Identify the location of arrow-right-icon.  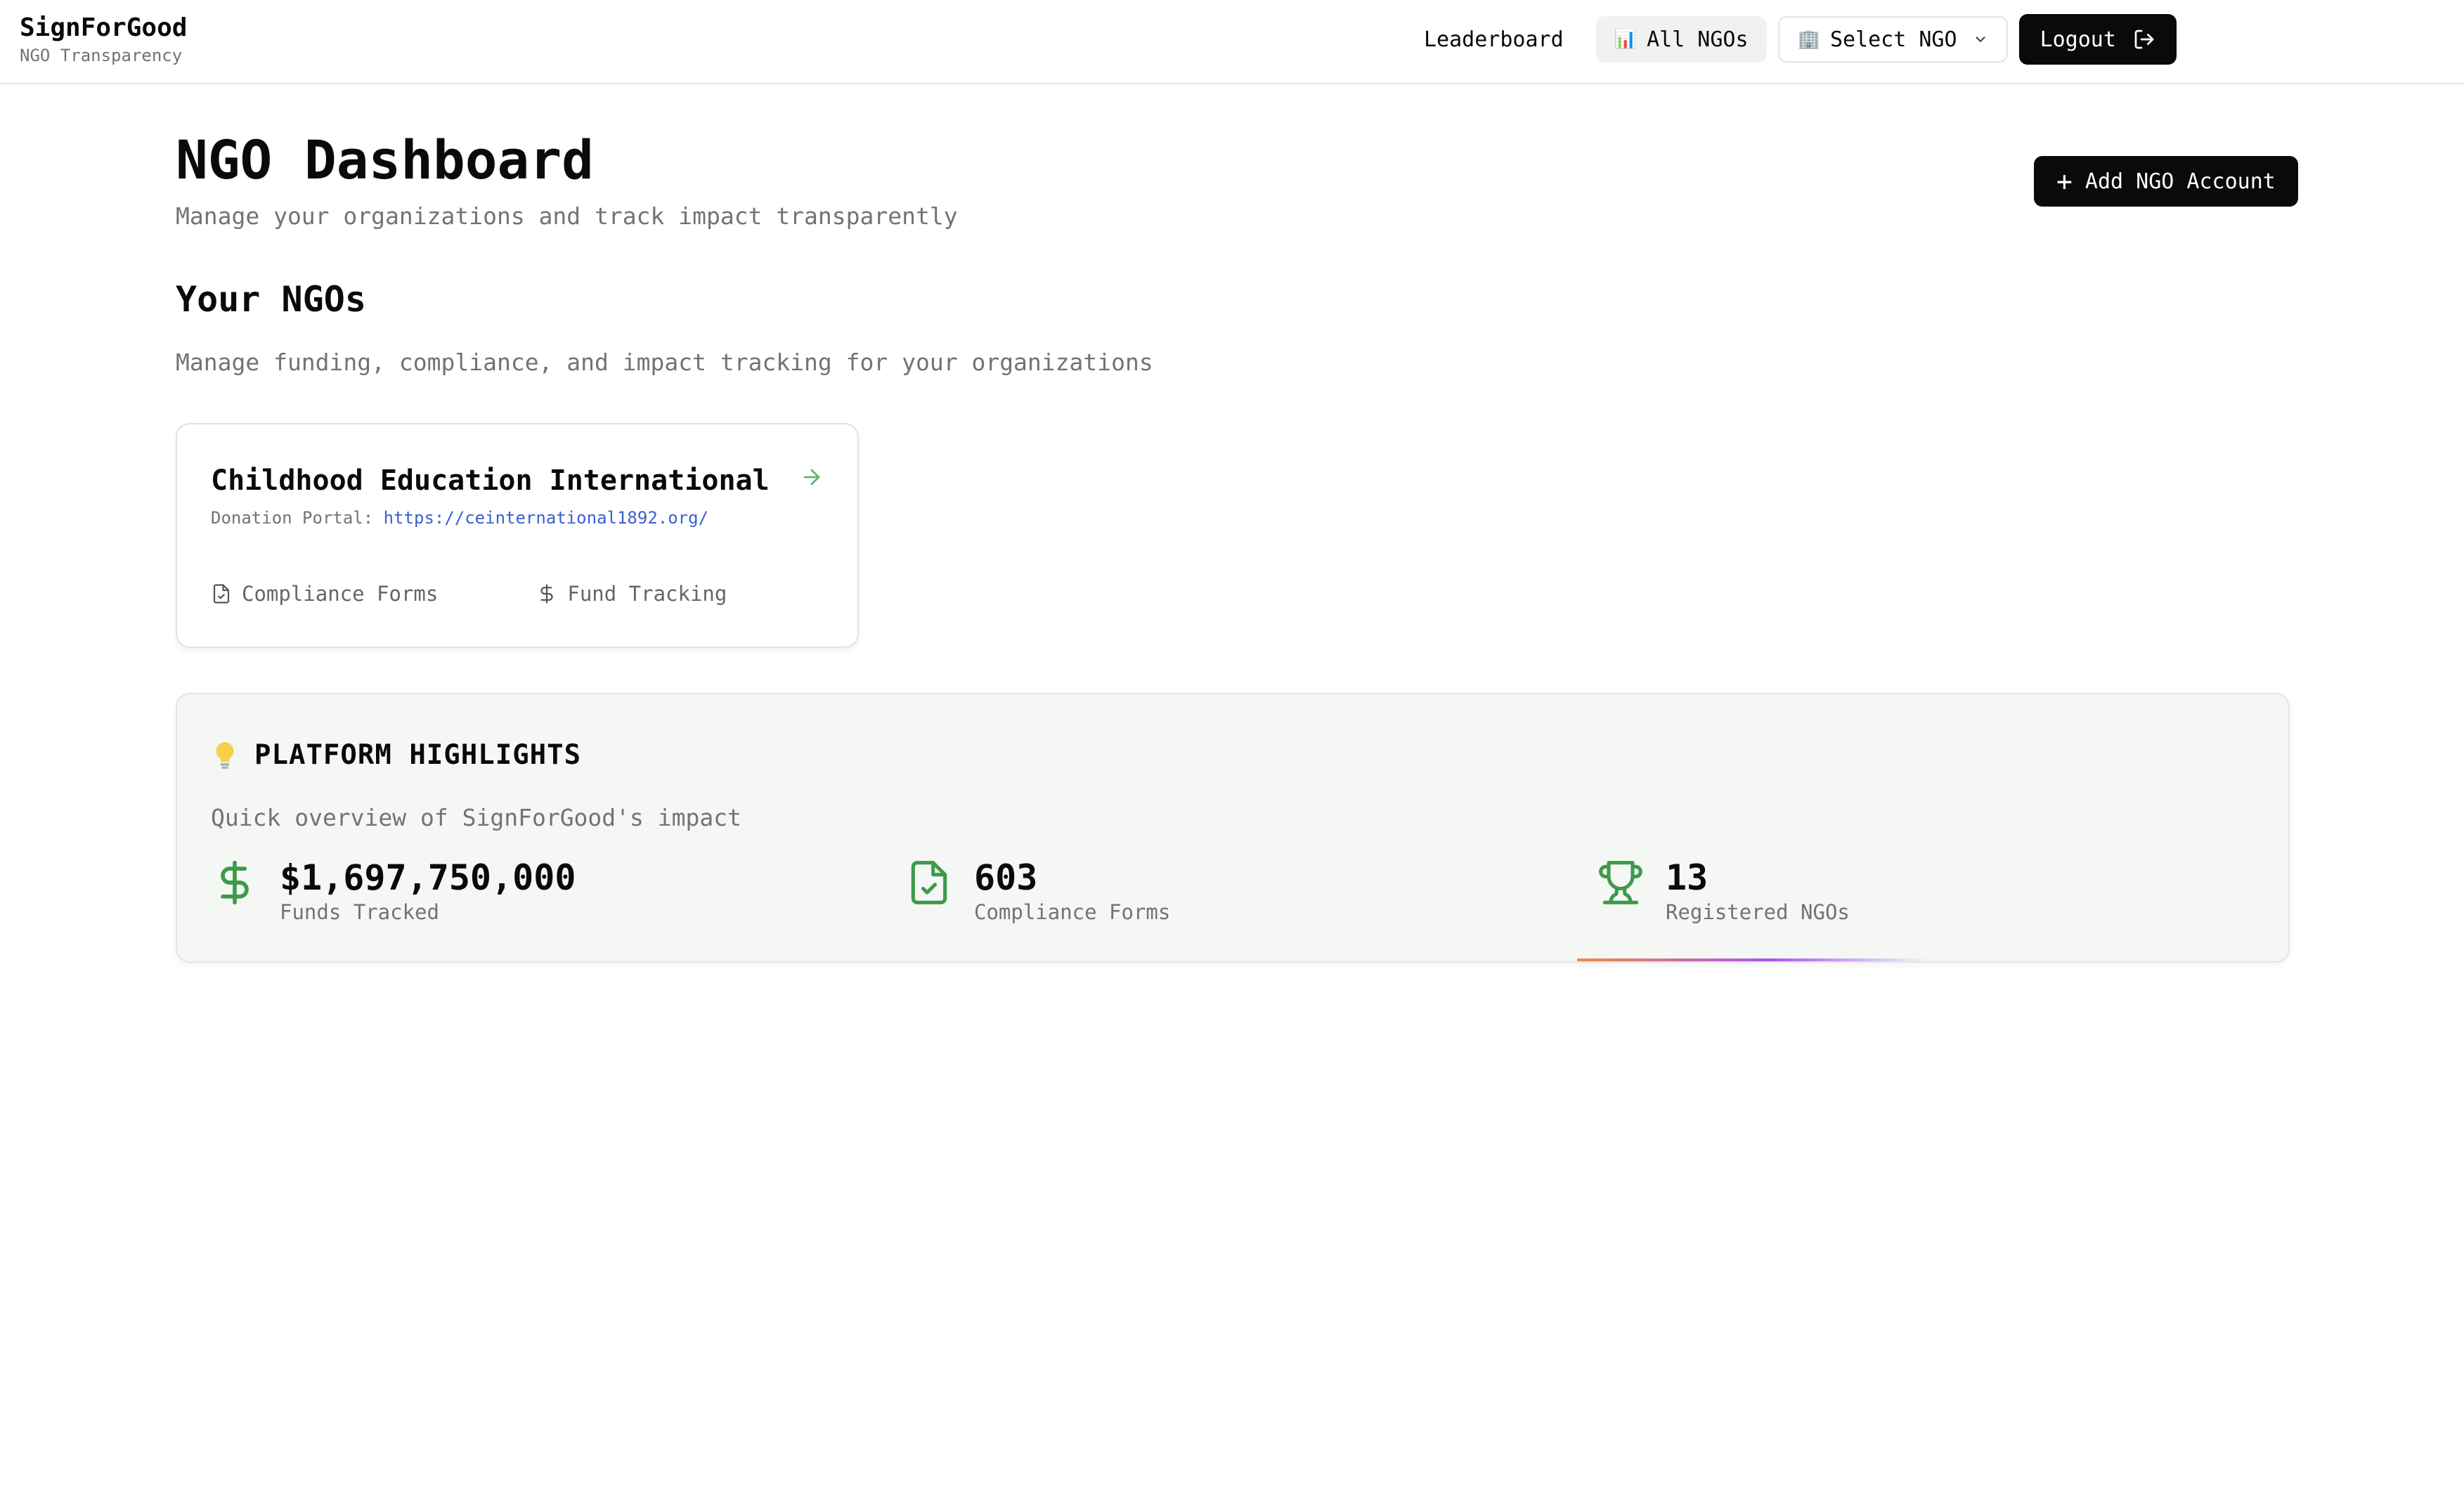
(812, 477).